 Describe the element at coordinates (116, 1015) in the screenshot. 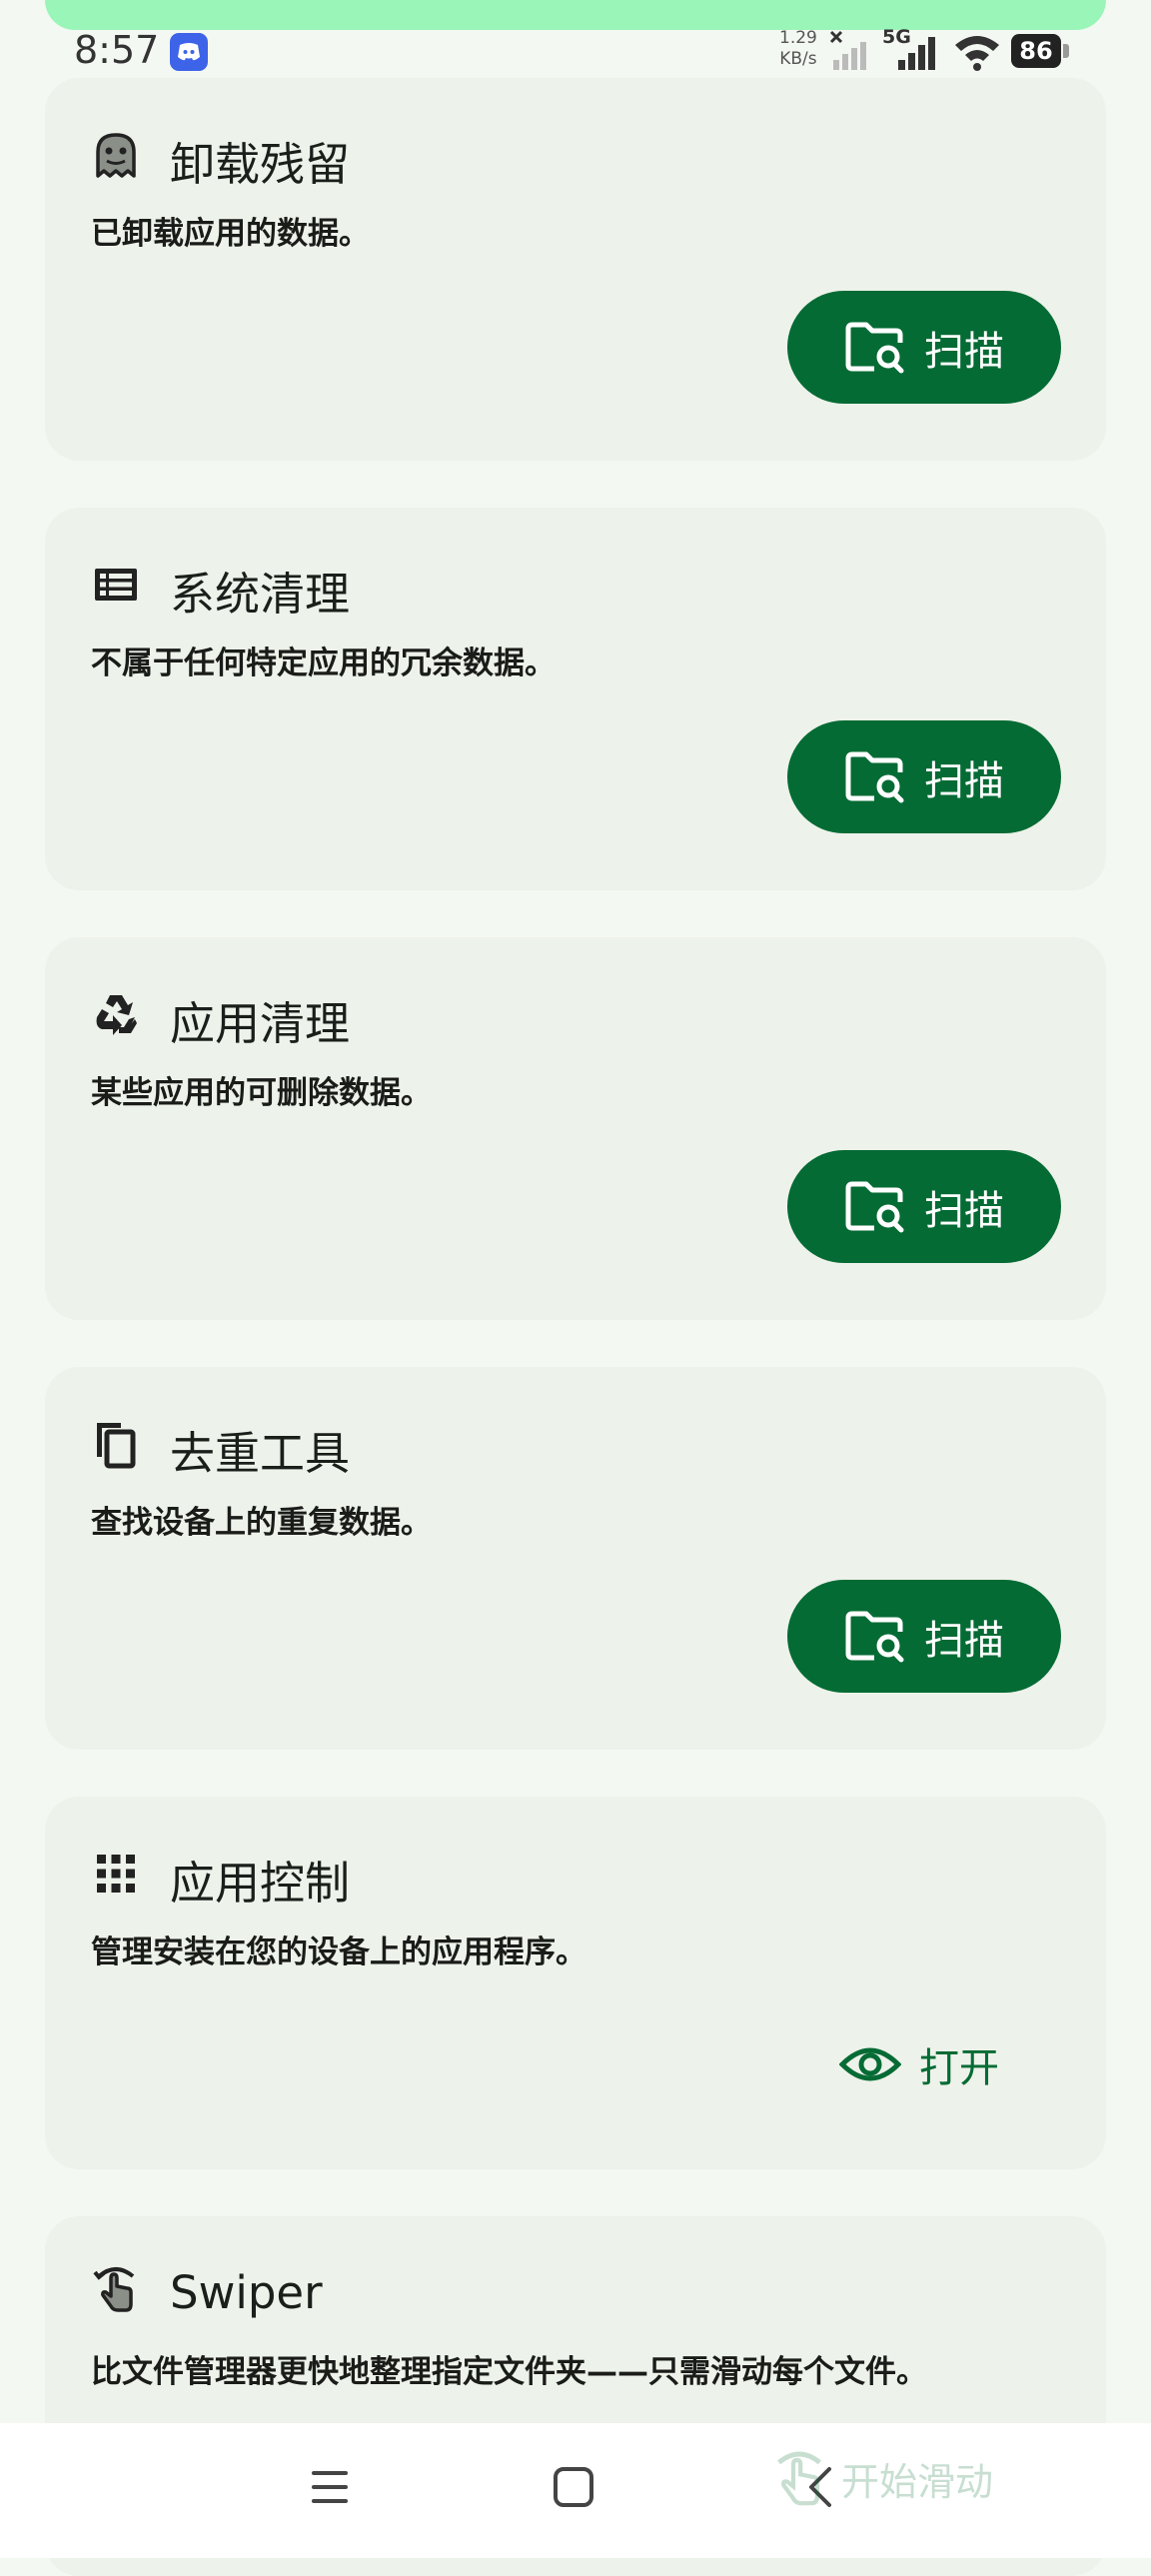

I see `recycle-icon` at that location.